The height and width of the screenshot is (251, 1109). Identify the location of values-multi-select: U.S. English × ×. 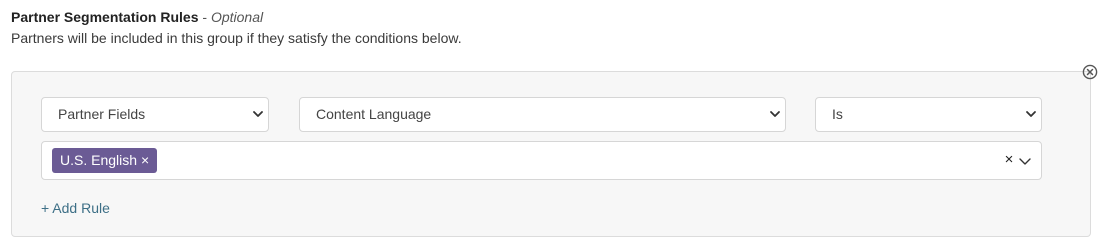
(541, 160).